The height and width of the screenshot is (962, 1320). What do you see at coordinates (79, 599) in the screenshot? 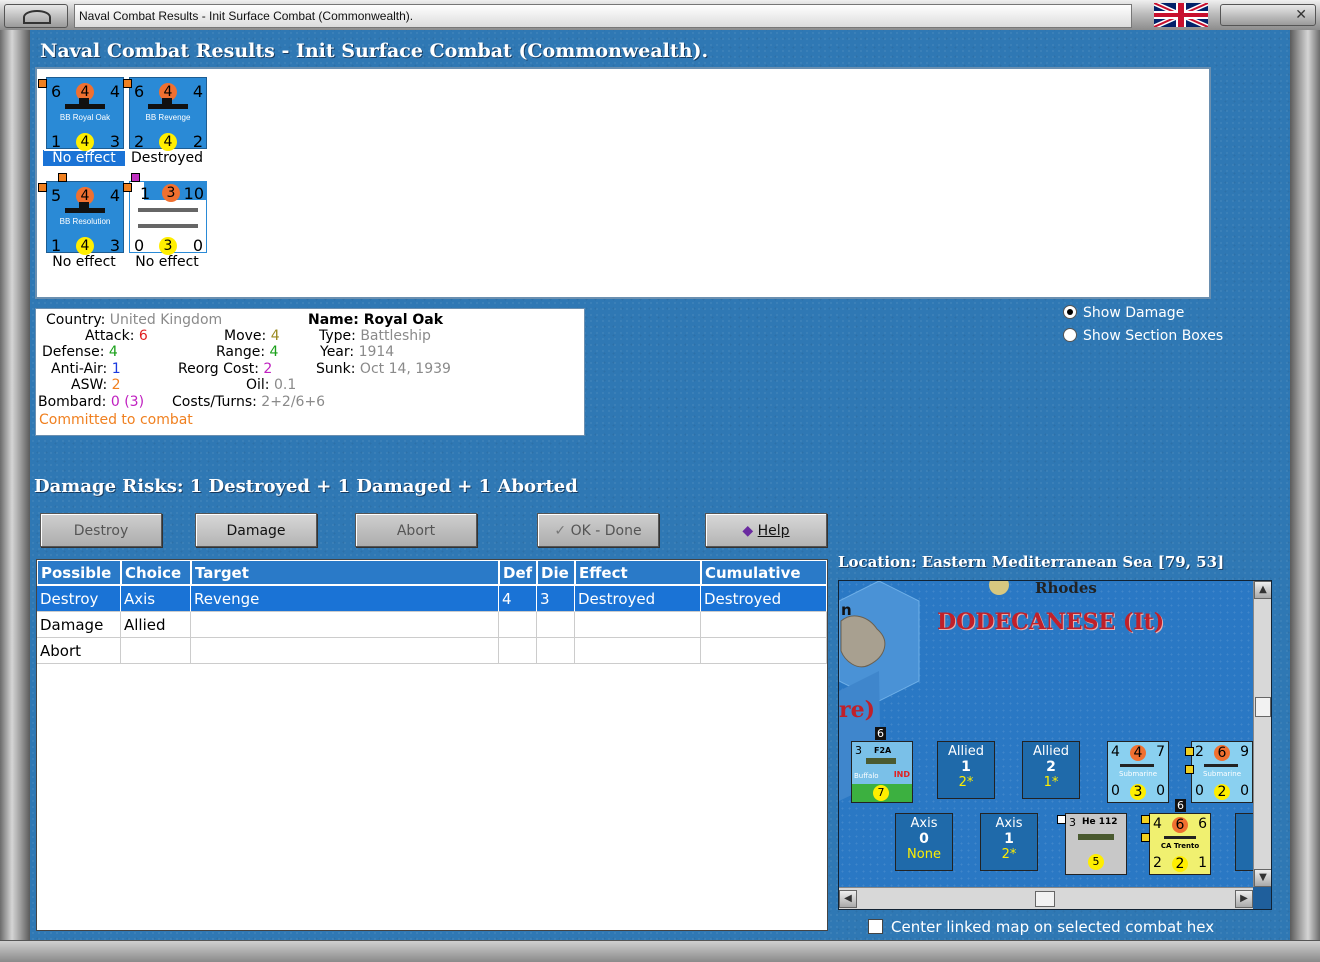
I see `table-row-cell: Destroy` at bounding box center [79, 599].